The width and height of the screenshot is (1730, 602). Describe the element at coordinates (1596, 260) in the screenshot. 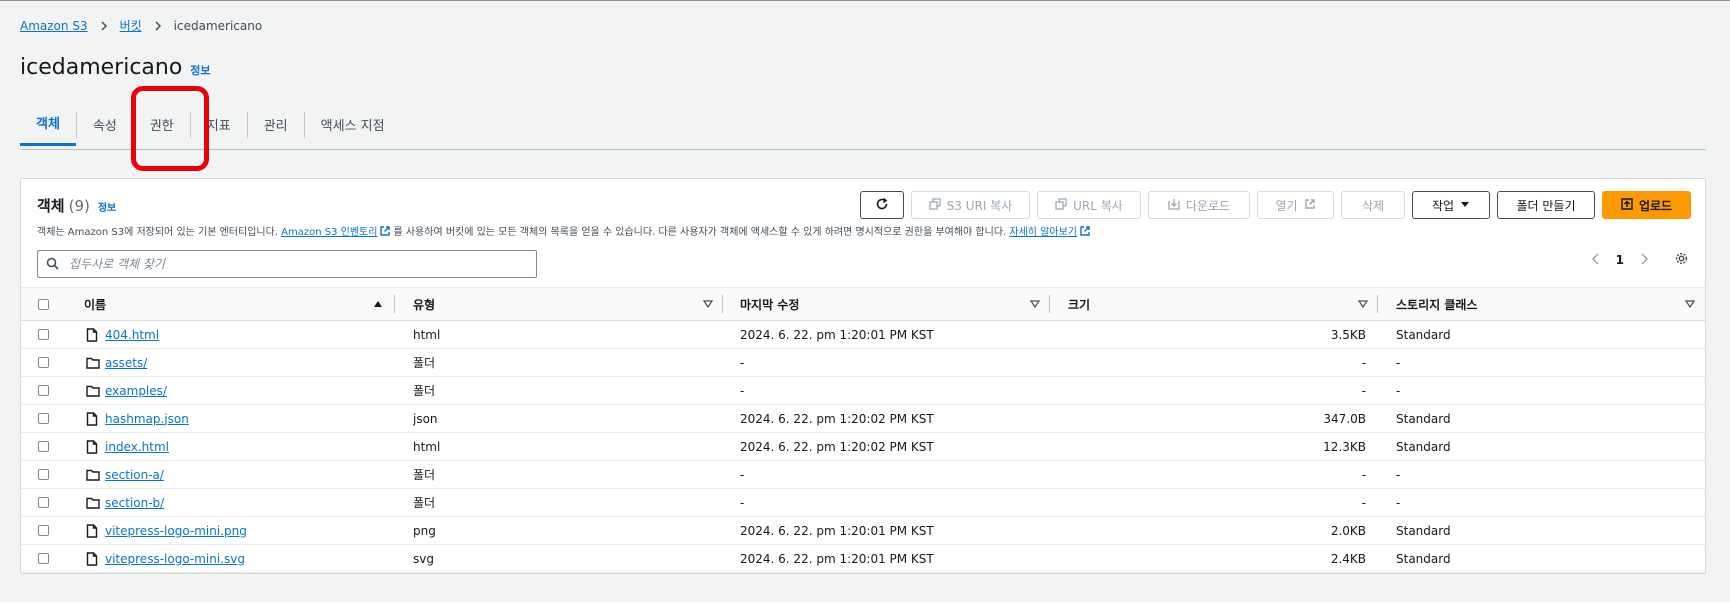

I see `chevron-left-icon` at that location.